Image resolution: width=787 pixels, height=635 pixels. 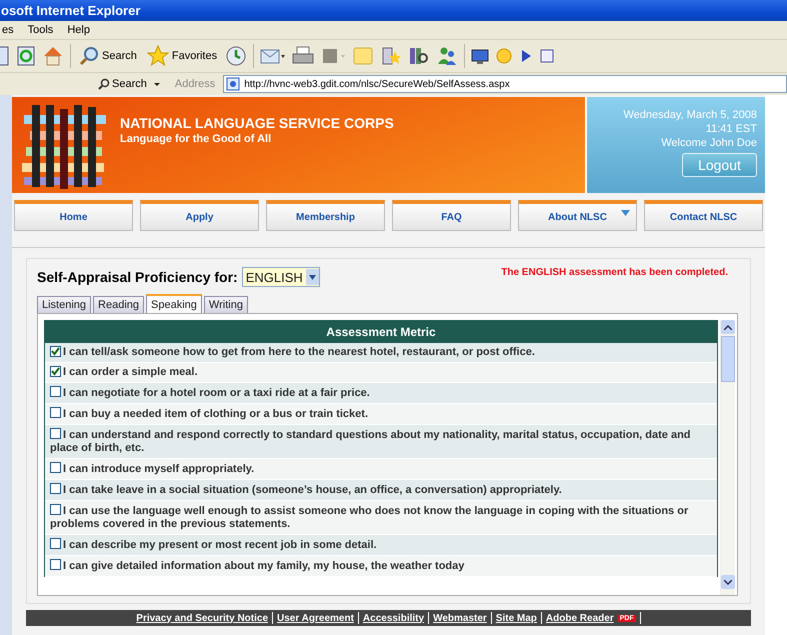 What do you see at coordinates (381, 545) in the screenshot?
I see `checkbox-row: I can describe my present or most recent job in some detail.` at bounding box center [381, 545].